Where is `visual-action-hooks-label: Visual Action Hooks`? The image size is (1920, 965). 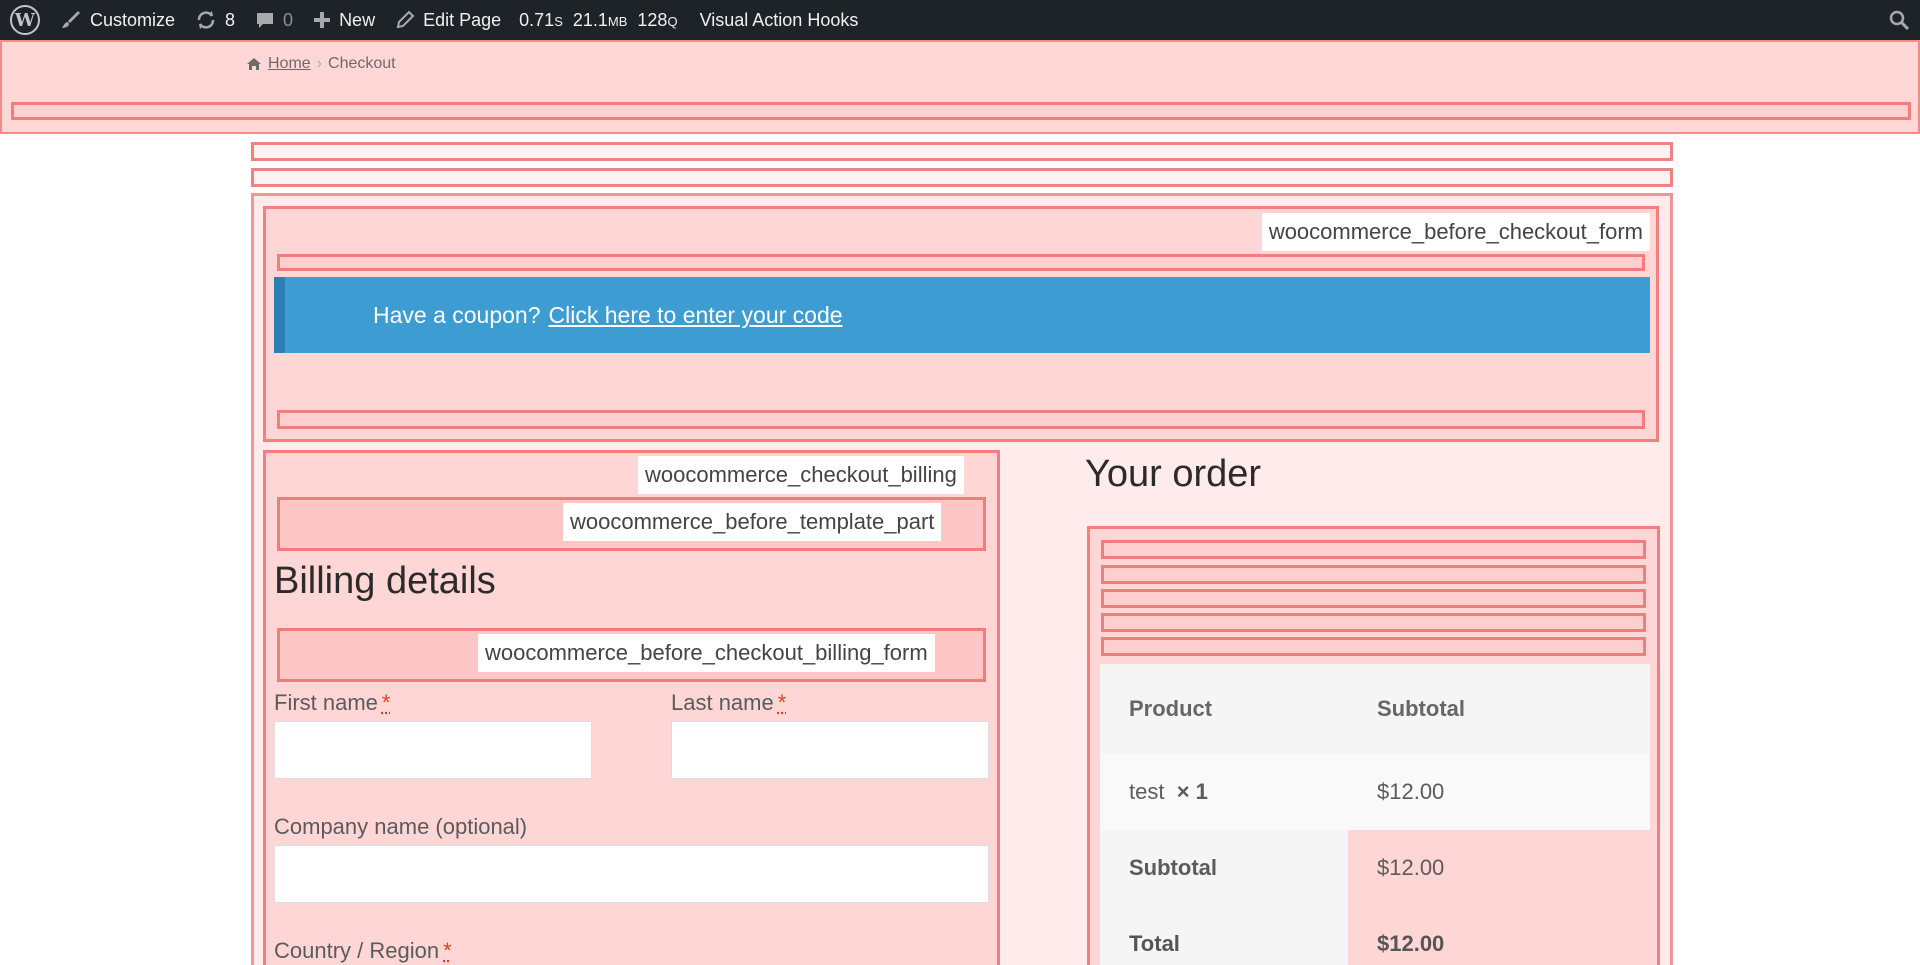 visual-action-hooks-label: Visual Action Hooks is located at coordinates (779, 20).